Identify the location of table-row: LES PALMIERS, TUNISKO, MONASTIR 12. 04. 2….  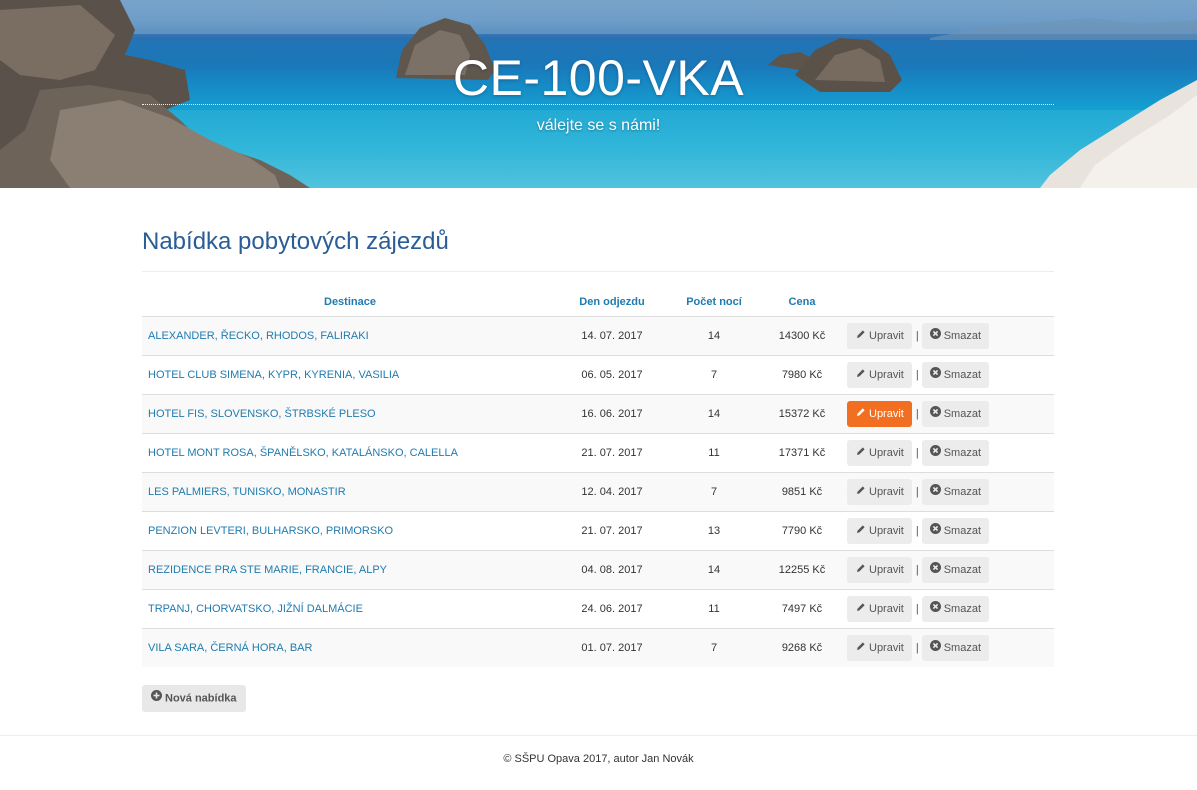
(598, 492).